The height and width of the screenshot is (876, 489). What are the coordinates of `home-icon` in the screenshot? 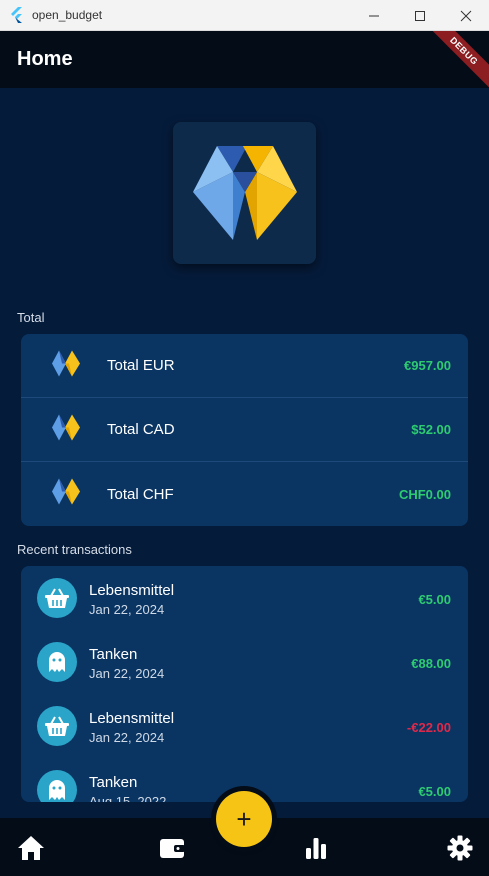 It's located at (31, 848).